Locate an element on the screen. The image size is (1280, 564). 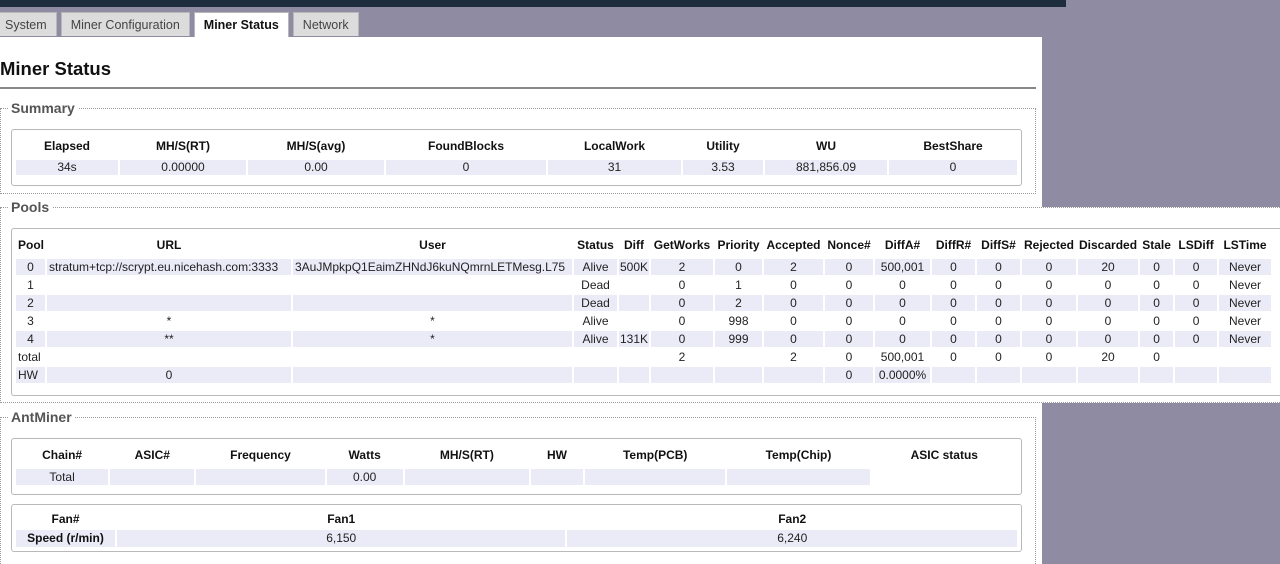
pool-cell: ** is located at coordinates (169, 339).